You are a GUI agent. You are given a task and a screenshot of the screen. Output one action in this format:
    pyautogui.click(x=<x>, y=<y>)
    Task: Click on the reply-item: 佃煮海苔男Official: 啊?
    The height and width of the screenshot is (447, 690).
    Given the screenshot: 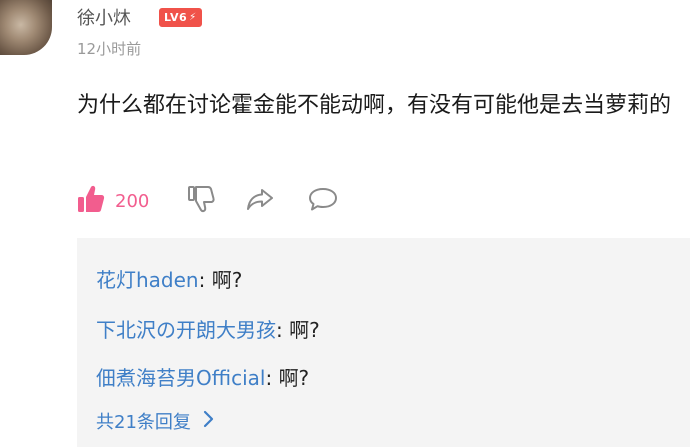 What is the action you would take?
    pyautogui.click(x=202, y=376)
    